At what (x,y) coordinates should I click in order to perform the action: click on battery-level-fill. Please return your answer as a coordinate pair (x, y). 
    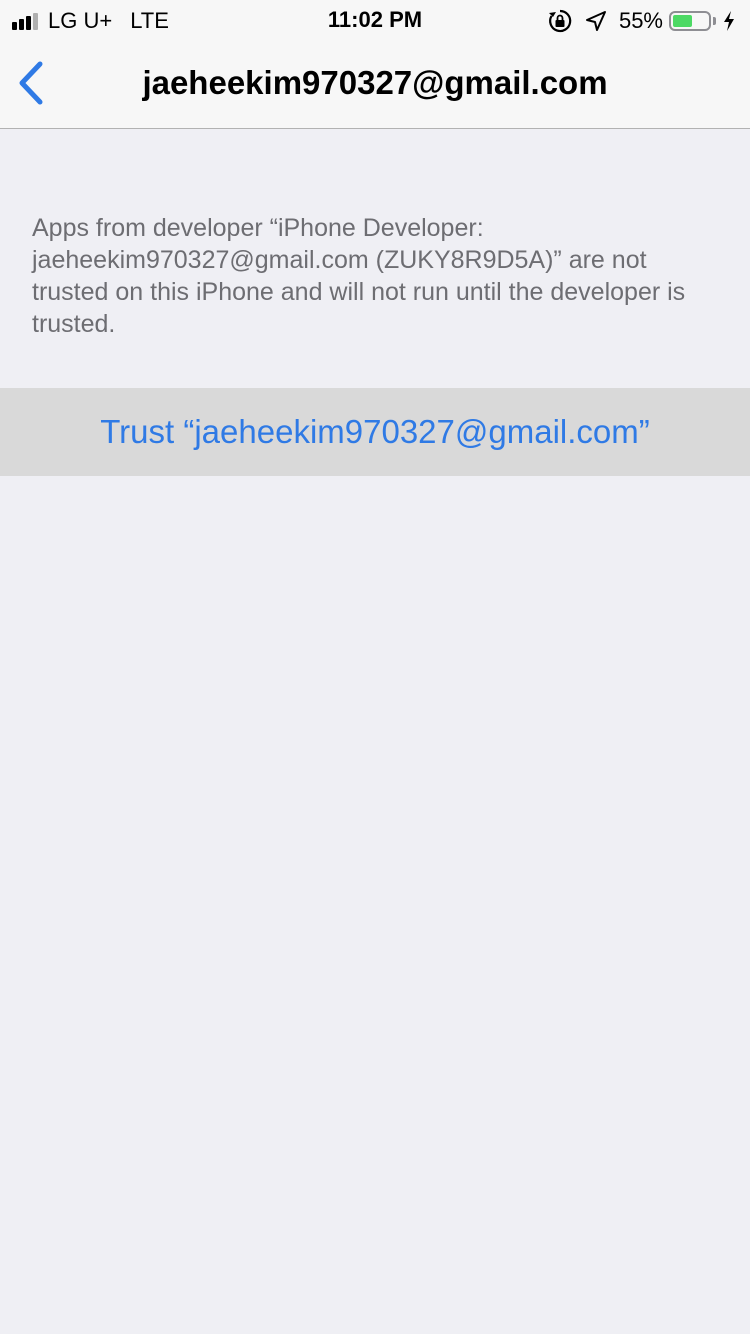
    Looking at the image, I should click on (682, 21).